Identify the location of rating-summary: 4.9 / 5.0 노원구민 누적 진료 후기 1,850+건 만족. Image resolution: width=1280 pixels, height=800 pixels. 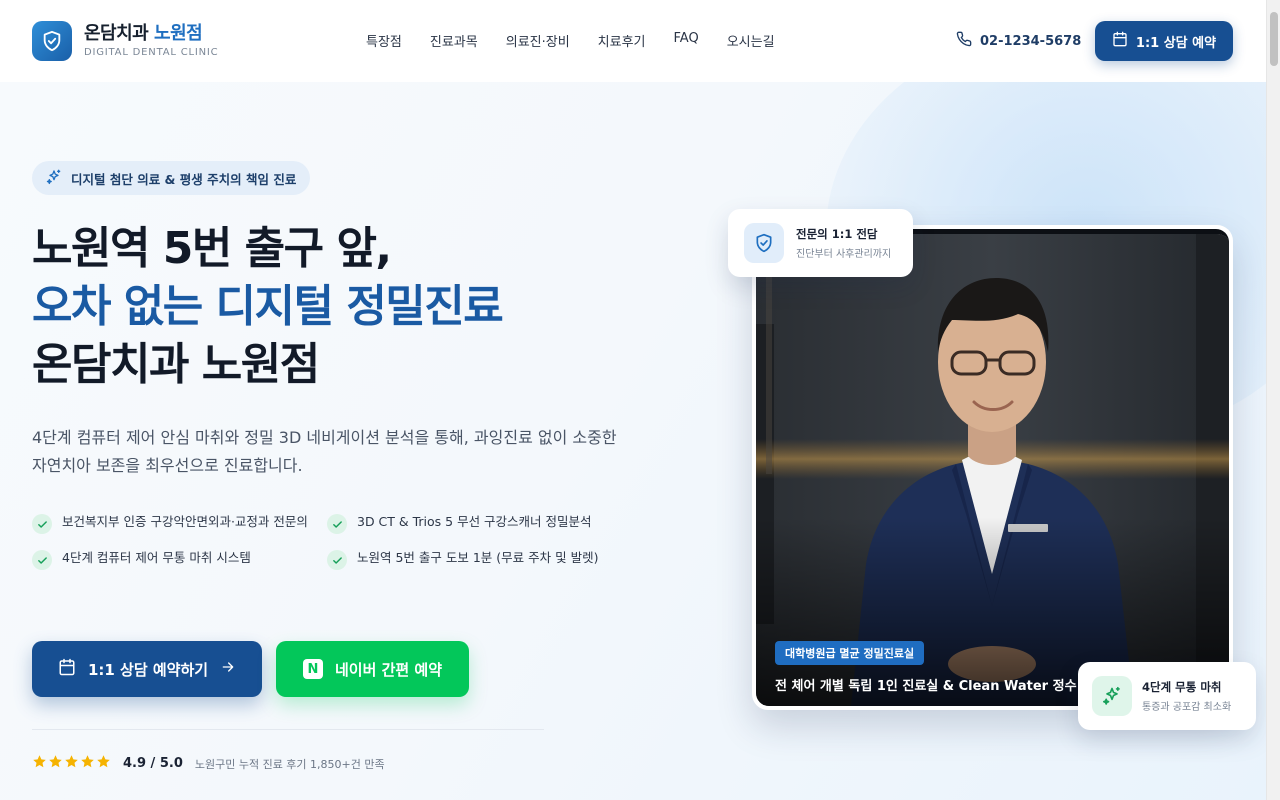
(208, 763).